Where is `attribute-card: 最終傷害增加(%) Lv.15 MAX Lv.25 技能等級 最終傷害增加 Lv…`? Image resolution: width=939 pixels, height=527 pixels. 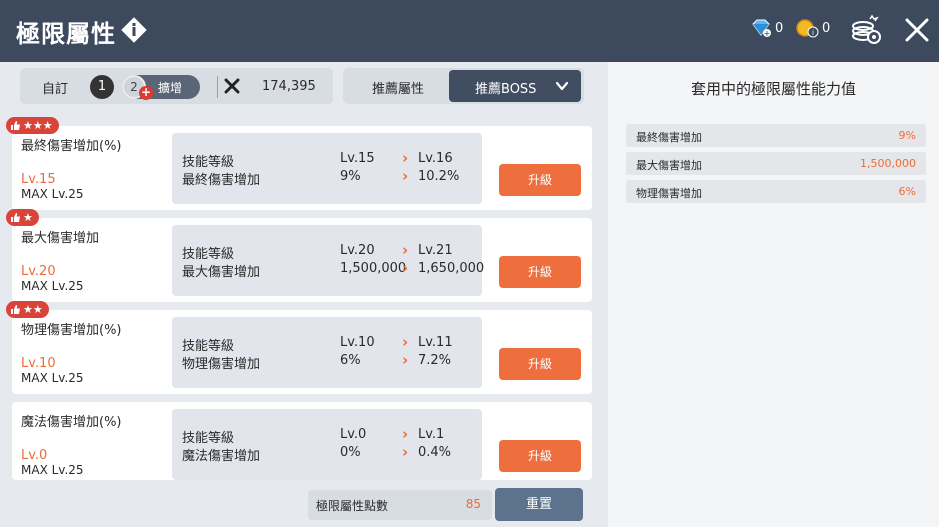 attribute-card: 最終傷害增加(%) Lv.15 MAX Lv.25 技能等級 最終傷害增加 Lv… is located at coordinates (302, 168).